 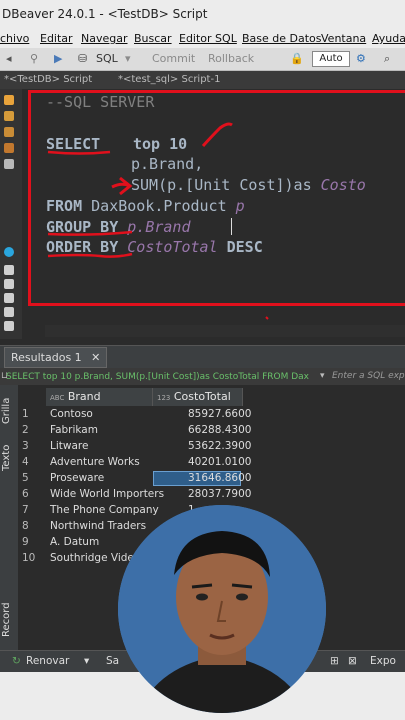 What do you see at coordinates (9, 620) in the screenshot?
I see `tab-record: Record` at bounding box center [9, 620].